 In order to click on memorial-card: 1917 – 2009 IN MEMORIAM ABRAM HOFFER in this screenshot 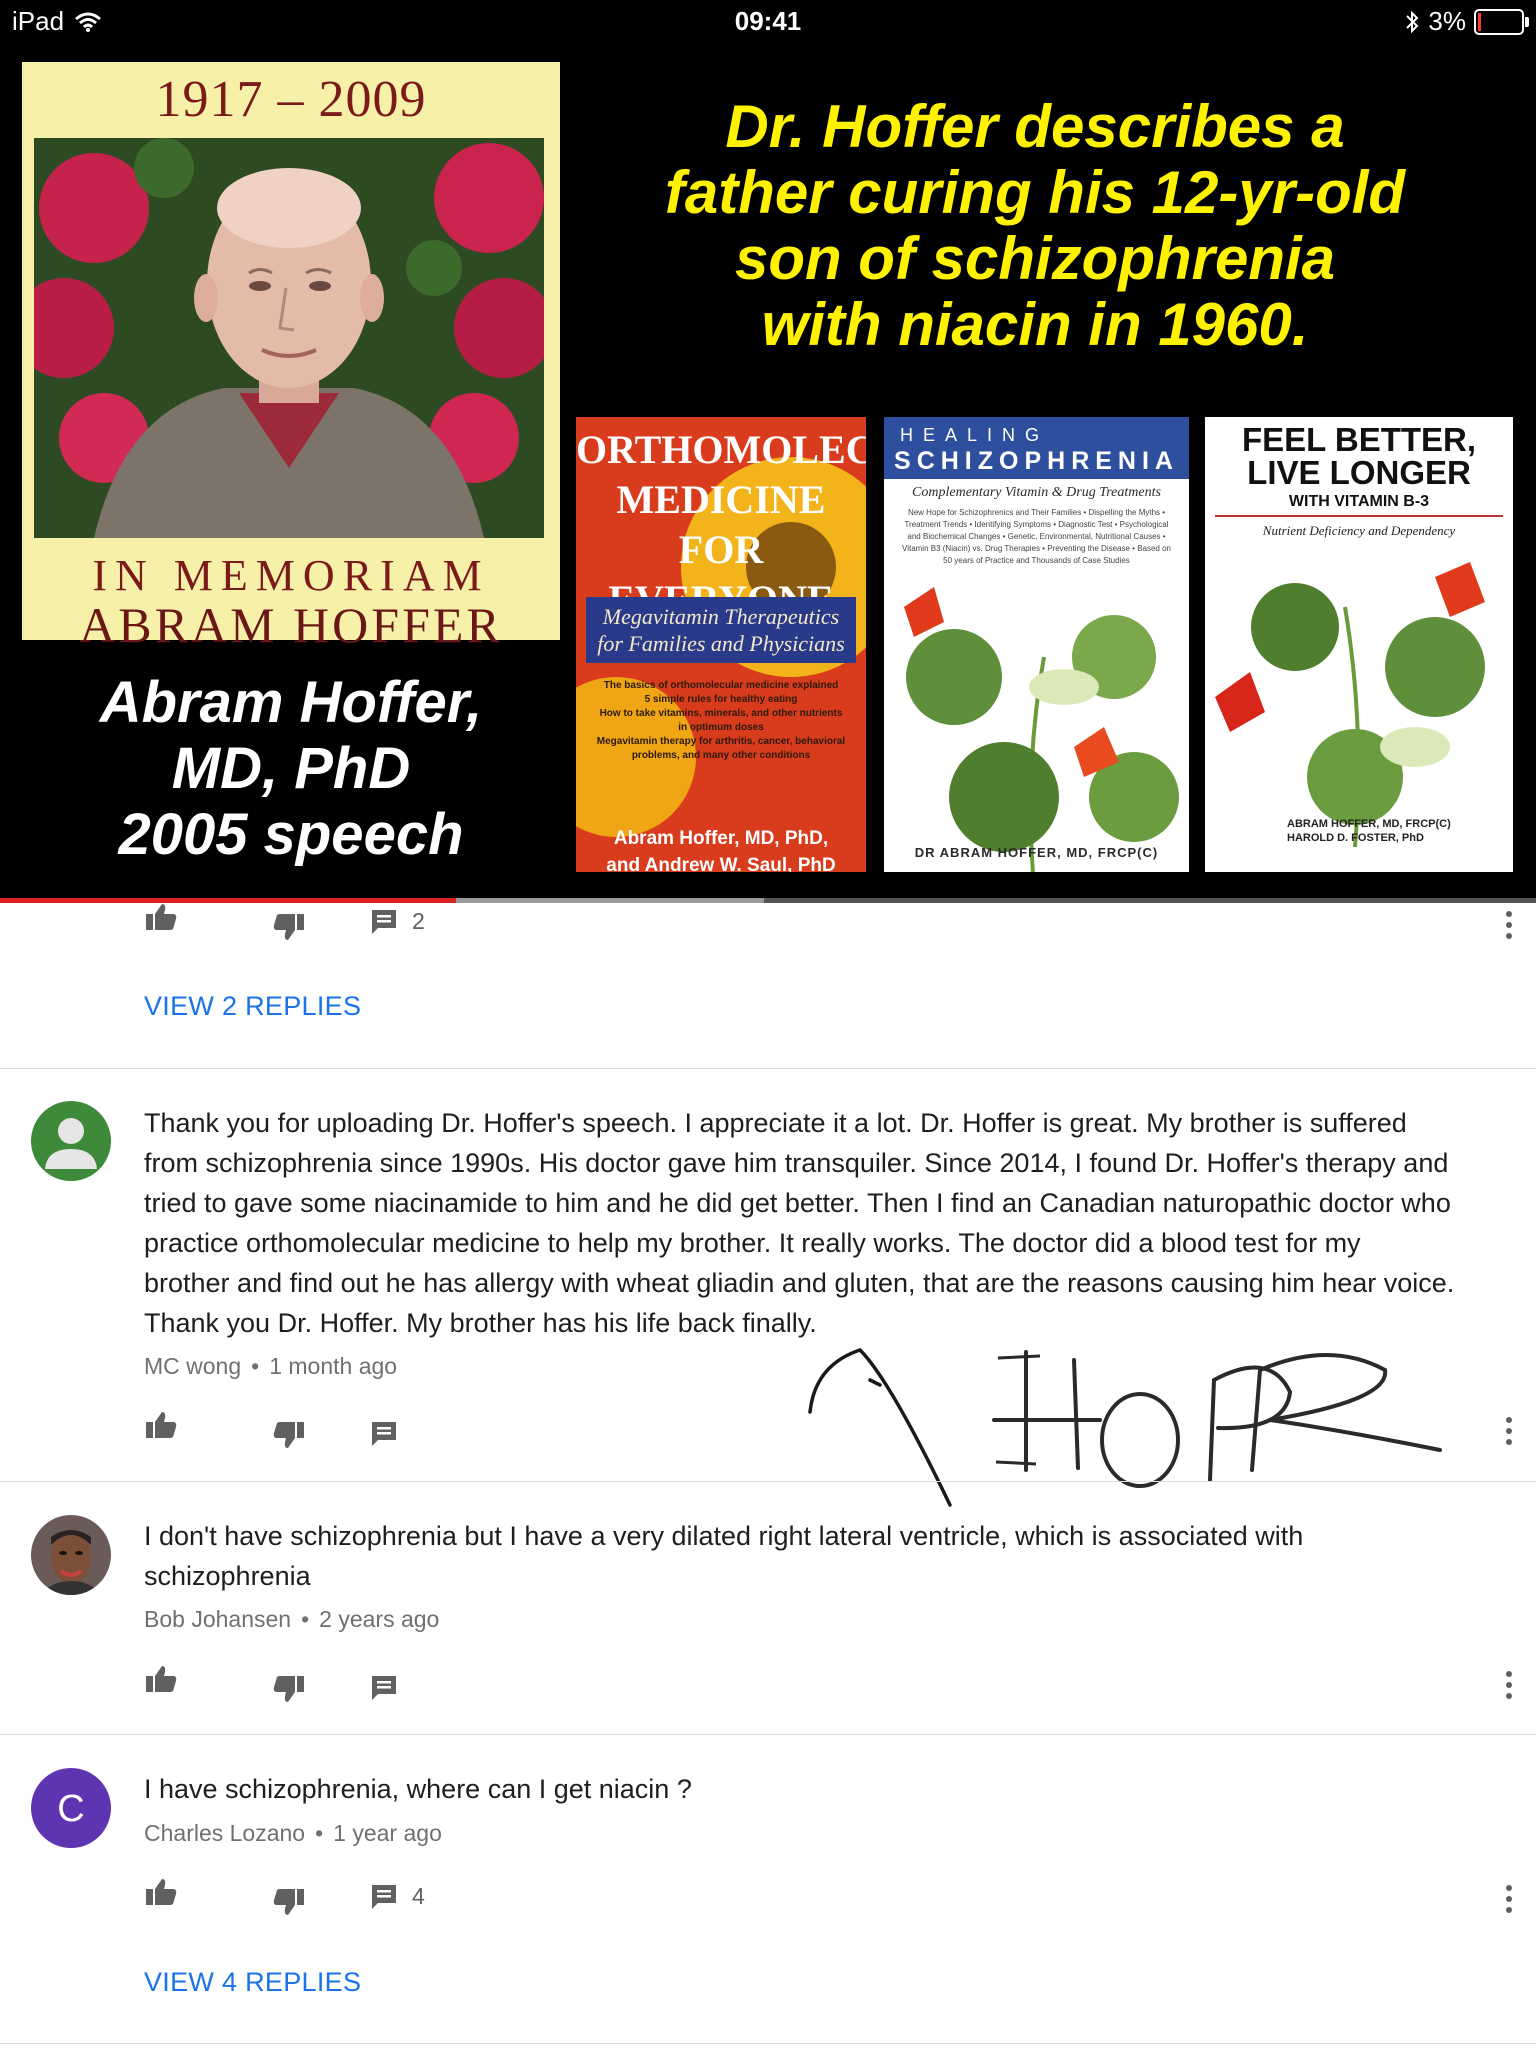, I will do `click(291, 357)`.